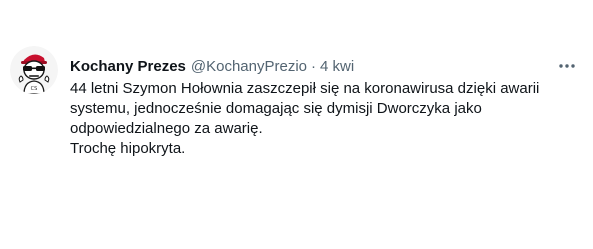 The width and height of the screenshot is (593, 249). What do you see at coordinates (337, 66) in the screenshot?
I see `tweet-timestamp: 4 kwi` at bounding box center [337, 66].